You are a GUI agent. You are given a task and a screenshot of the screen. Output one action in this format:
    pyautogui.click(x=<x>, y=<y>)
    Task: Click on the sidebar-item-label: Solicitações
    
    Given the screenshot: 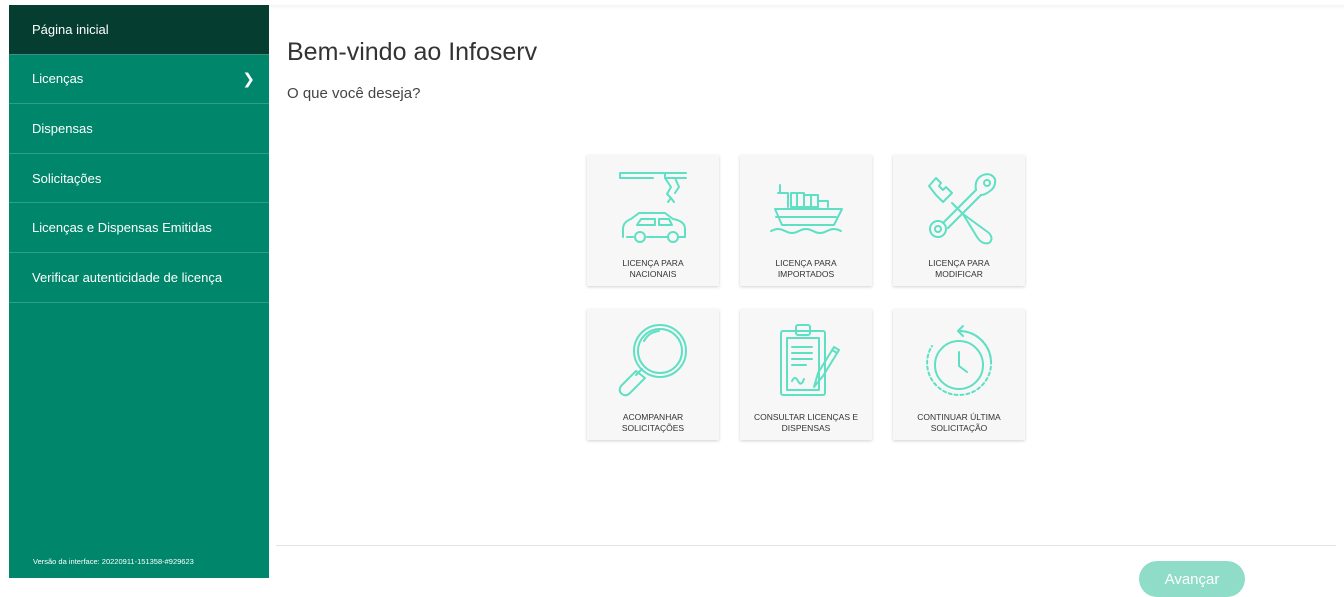 What is the action you would take?
    pyautogui.click(x=67, y=178)
    